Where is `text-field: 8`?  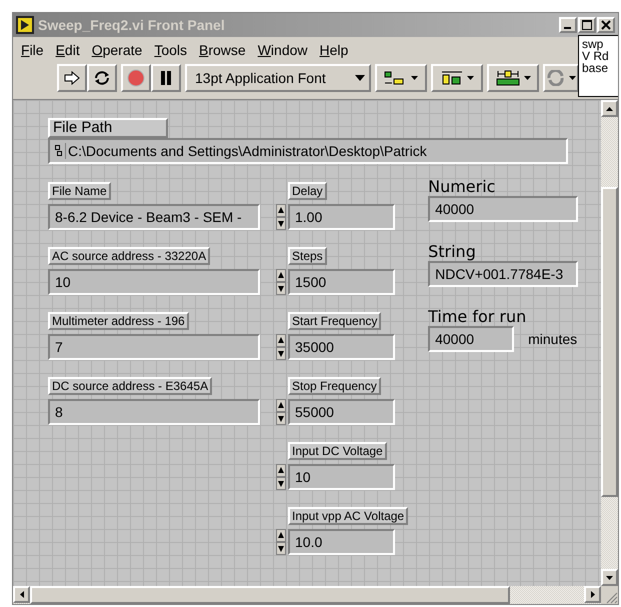 text-field: 8 is located at coordinates (154, 412).